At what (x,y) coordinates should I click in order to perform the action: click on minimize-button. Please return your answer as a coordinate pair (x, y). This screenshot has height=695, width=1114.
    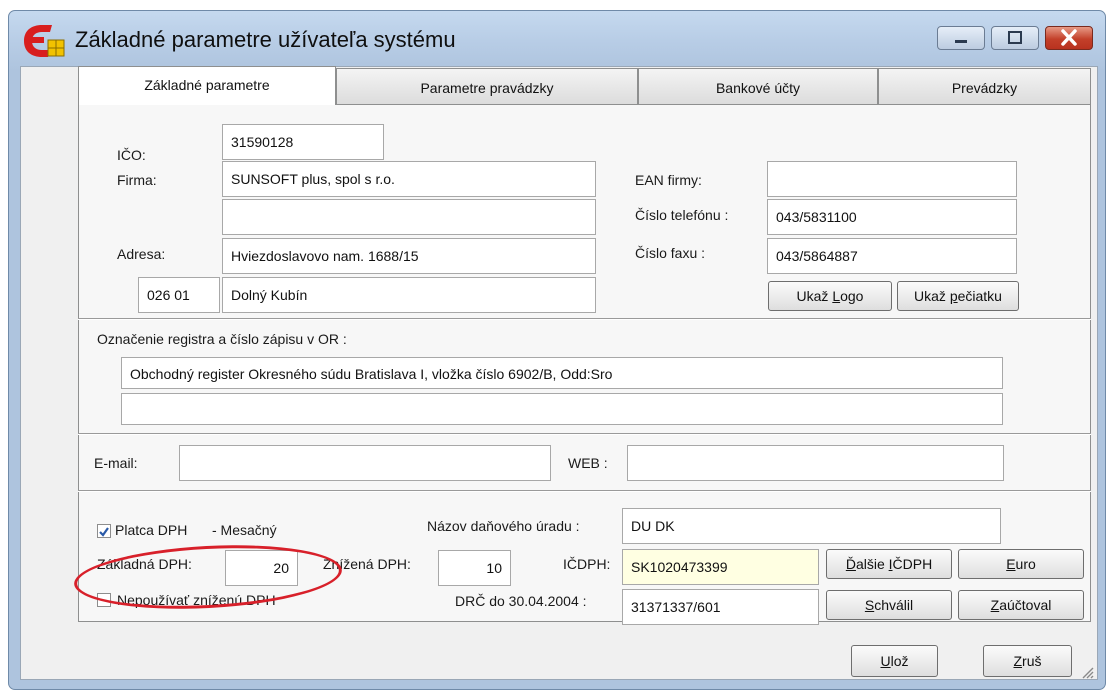
    Looking at the image, I should click on (961, 38).